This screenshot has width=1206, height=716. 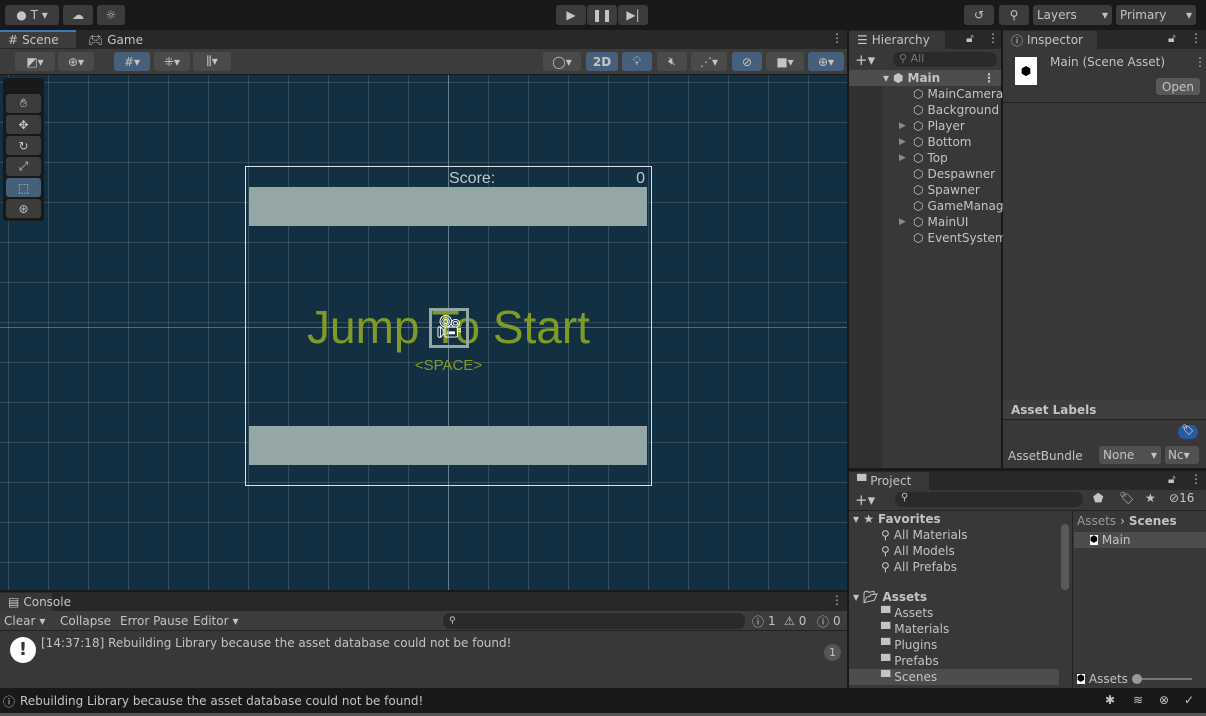 What do you see at coordinates (1110, 700) in the screenshot?
I see `bug-icon: ✱` at bounding box center [1110, 700].